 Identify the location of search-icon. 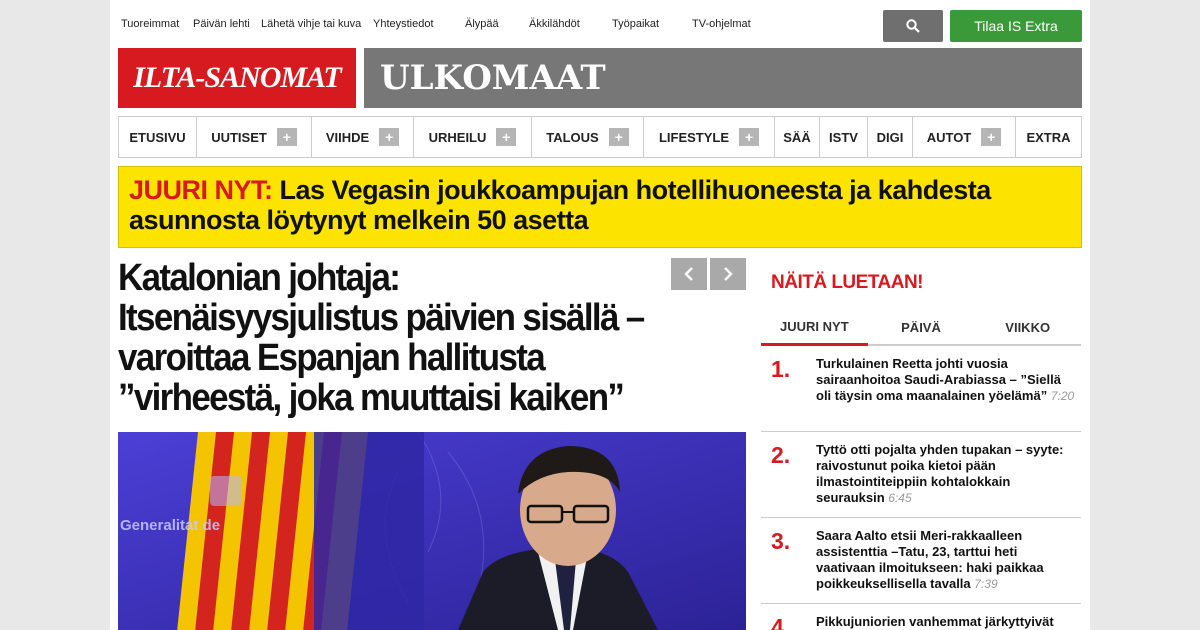
(913, 26).